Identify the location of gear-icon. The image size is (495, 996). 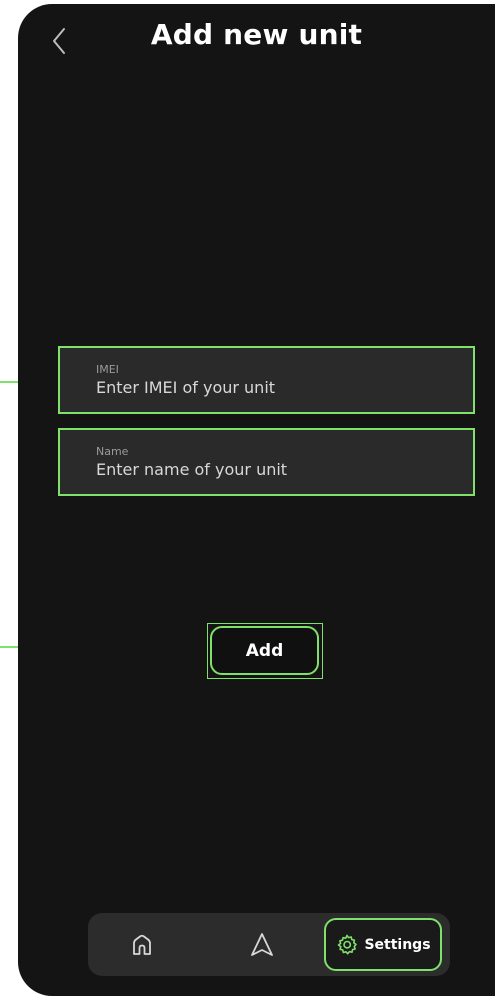
(348, 944).